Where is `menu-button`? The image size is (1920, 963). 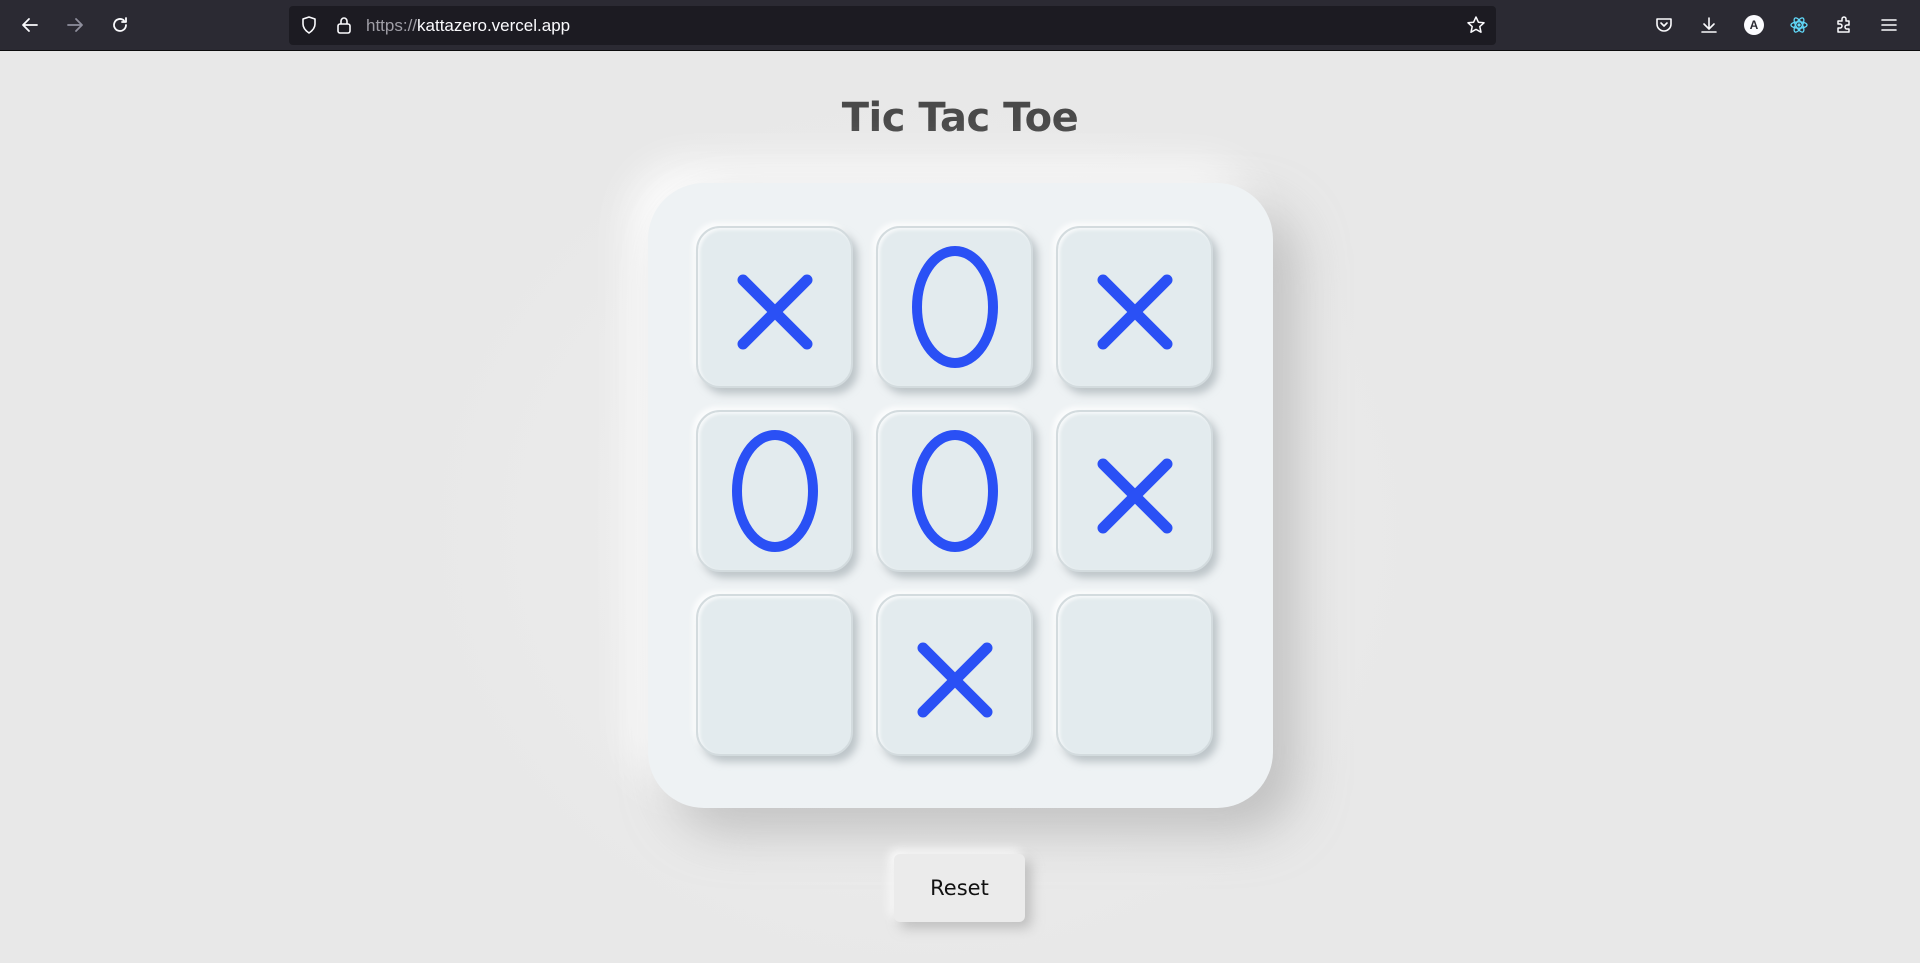
menu-button is located at coordinates (1889, 25).